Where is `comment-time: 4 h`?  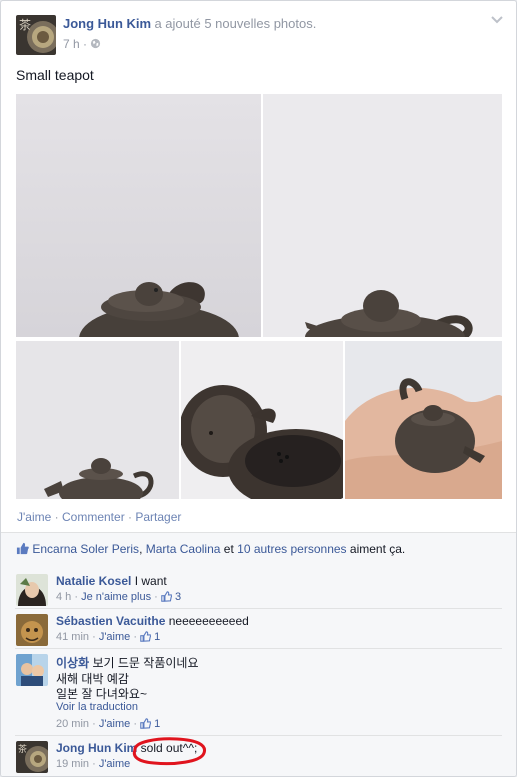 comment-time: 4 h is located at coordinates (63, 597).